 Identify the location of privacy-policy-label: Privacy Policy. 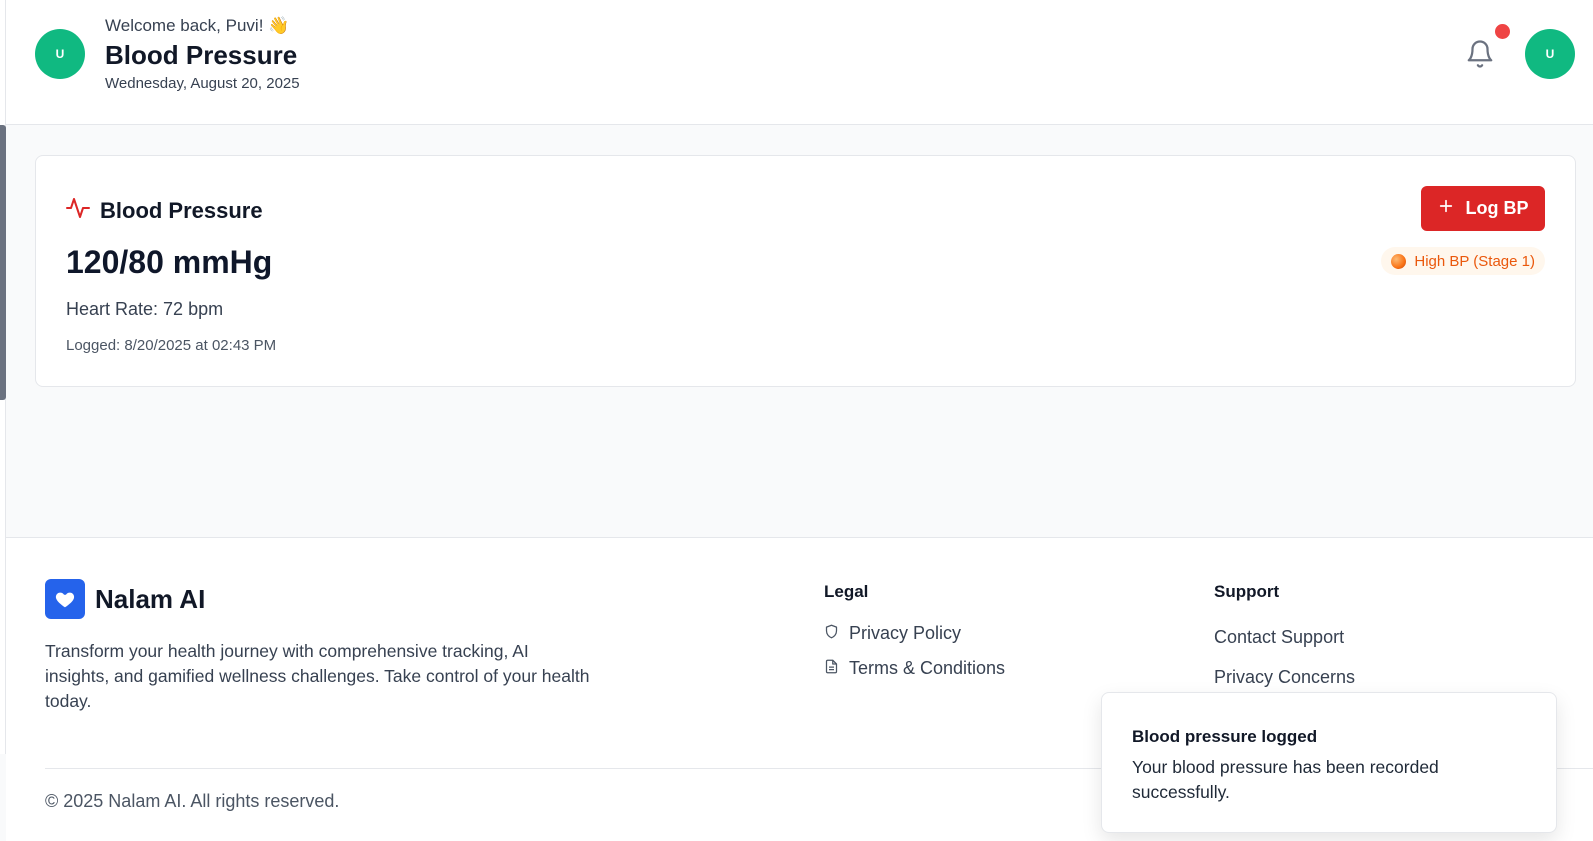
(905, 633).